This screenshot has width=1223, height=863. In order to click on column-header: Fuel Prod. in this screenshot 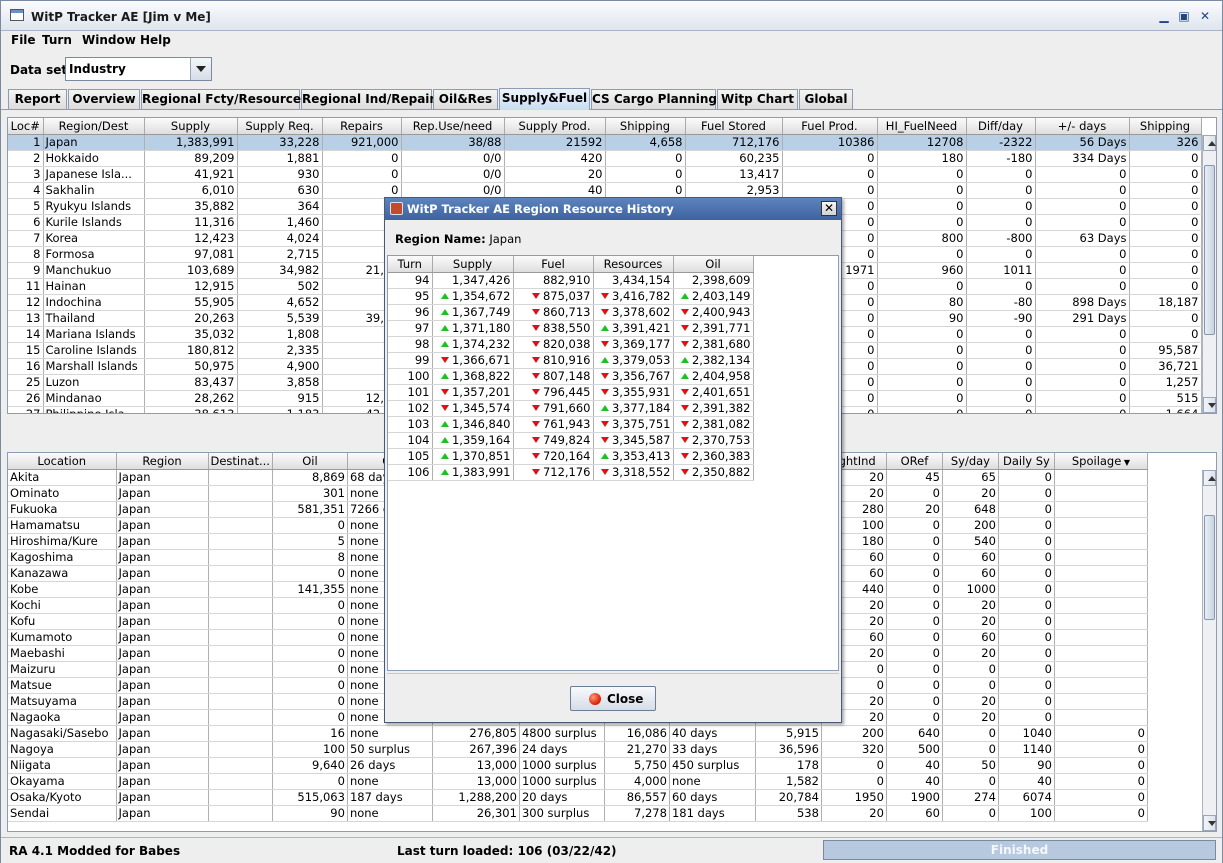, I will do `click(830, 126)`.